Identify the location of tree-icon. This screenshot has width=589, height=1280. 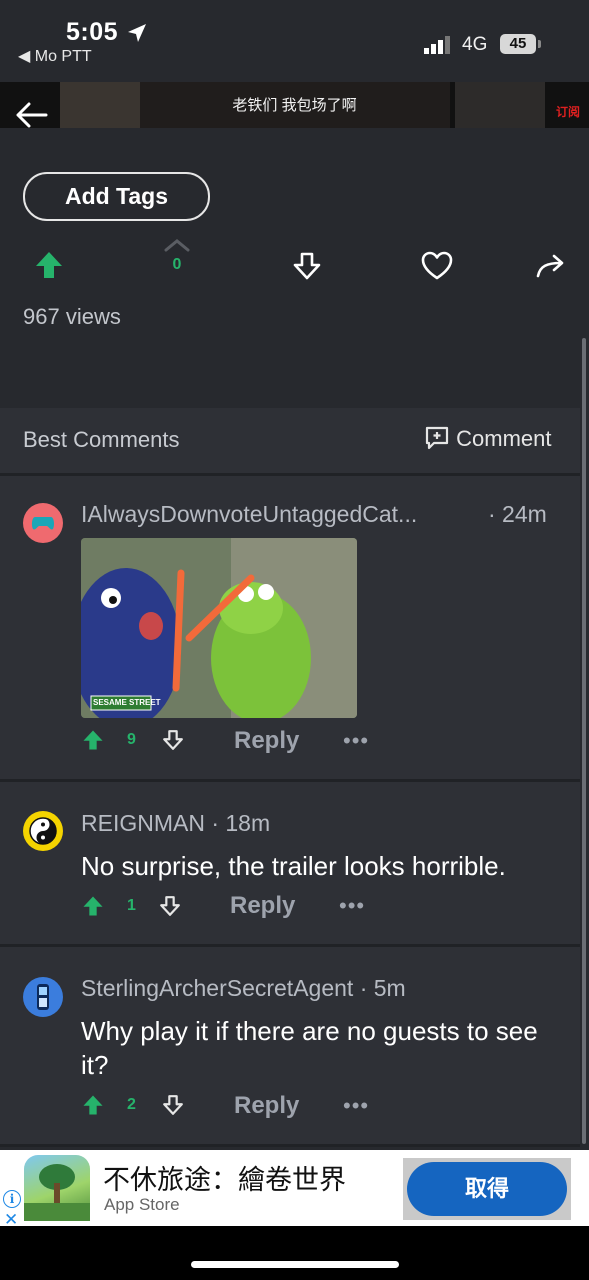
(57, 1192).